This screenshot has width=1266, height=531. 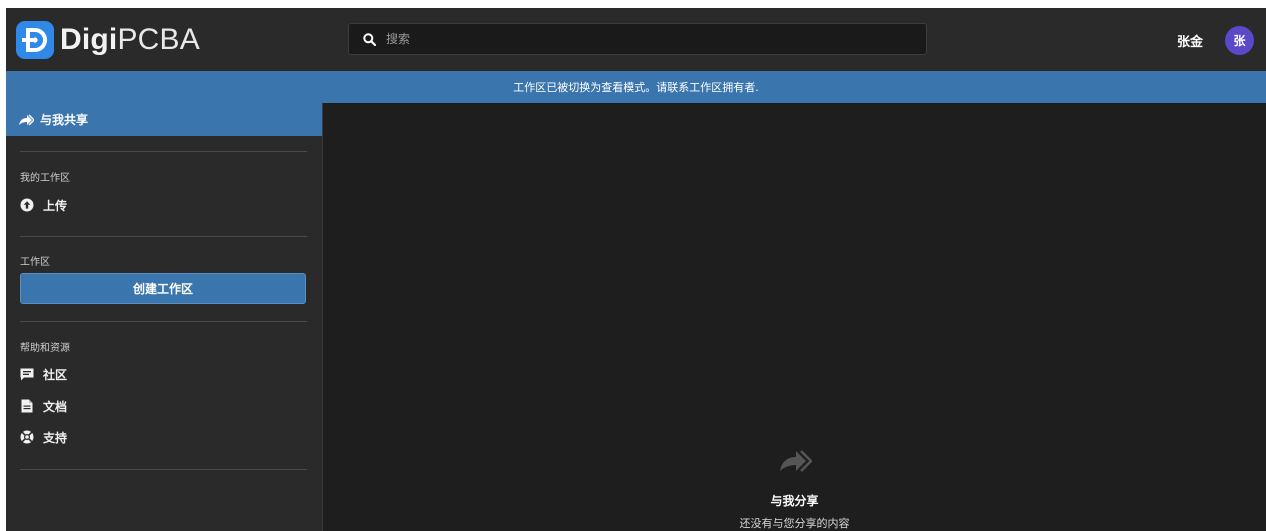 What do you see at coordinates (35, 40) in the screenshot?
I see `logo-mark-icon` at bounding box center [35, 40].